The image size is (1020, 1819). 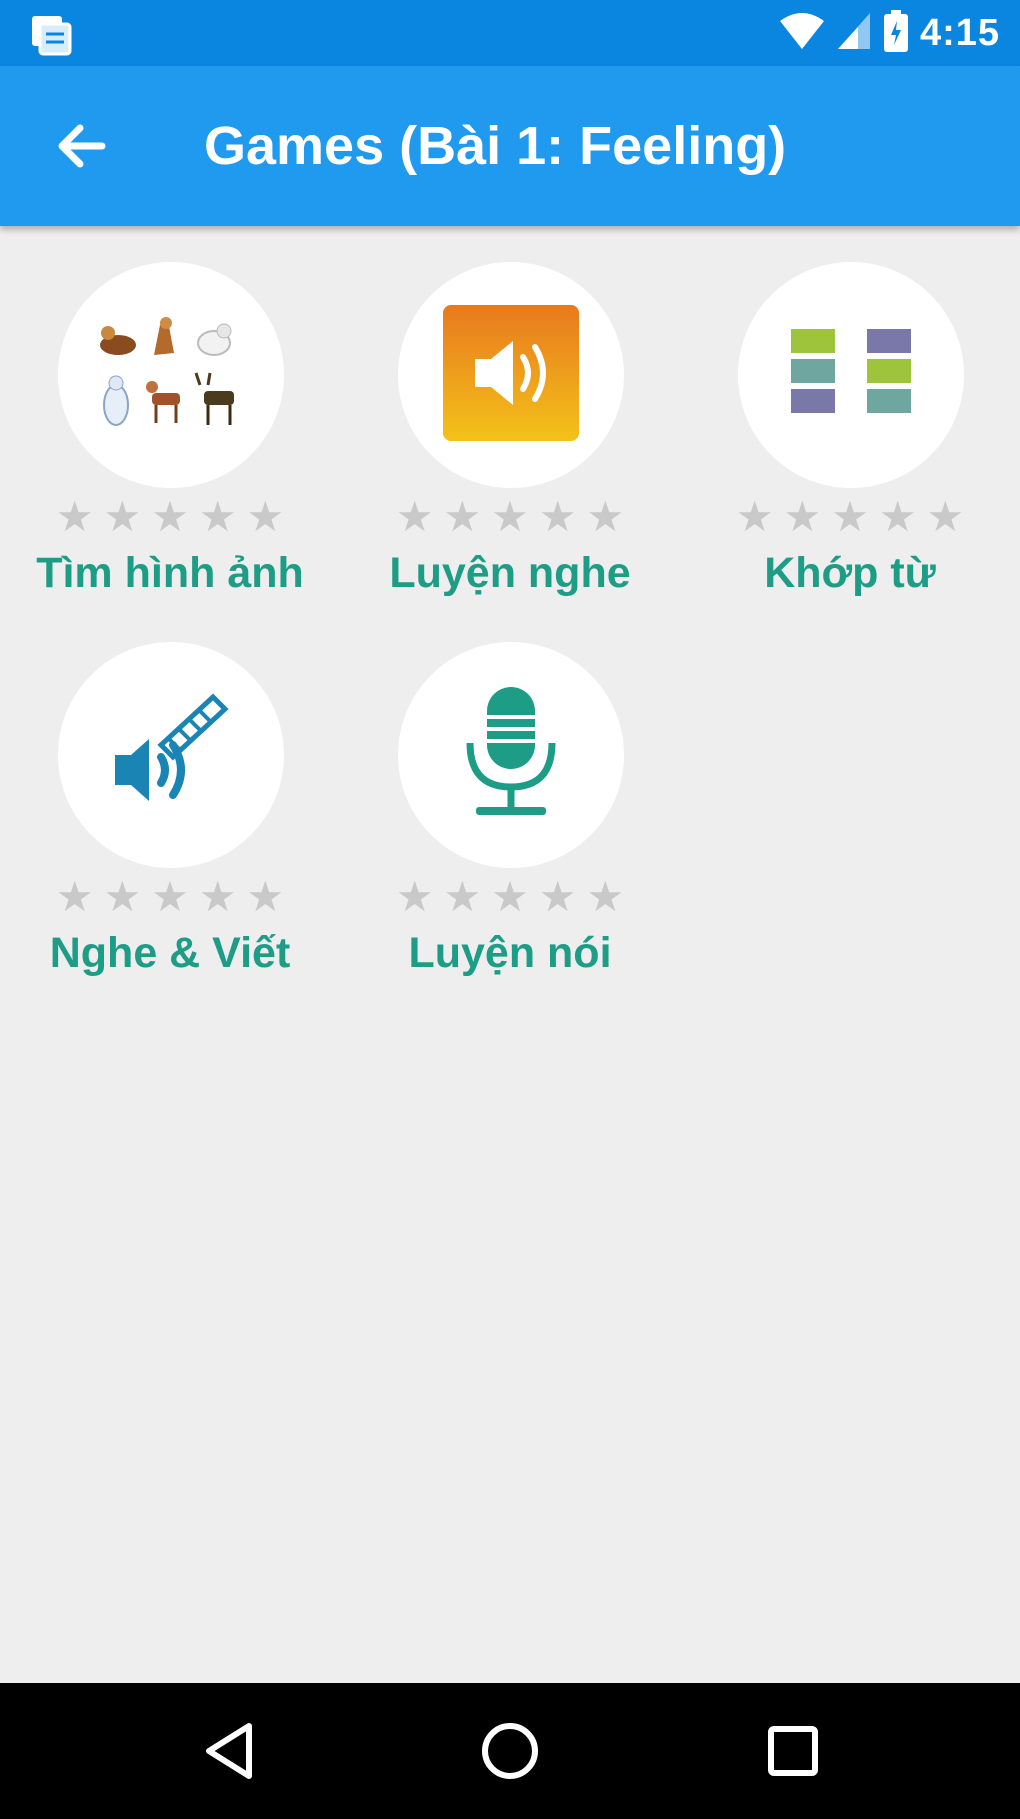 I want to click on wifi-icon, so click(x=802, y=33).